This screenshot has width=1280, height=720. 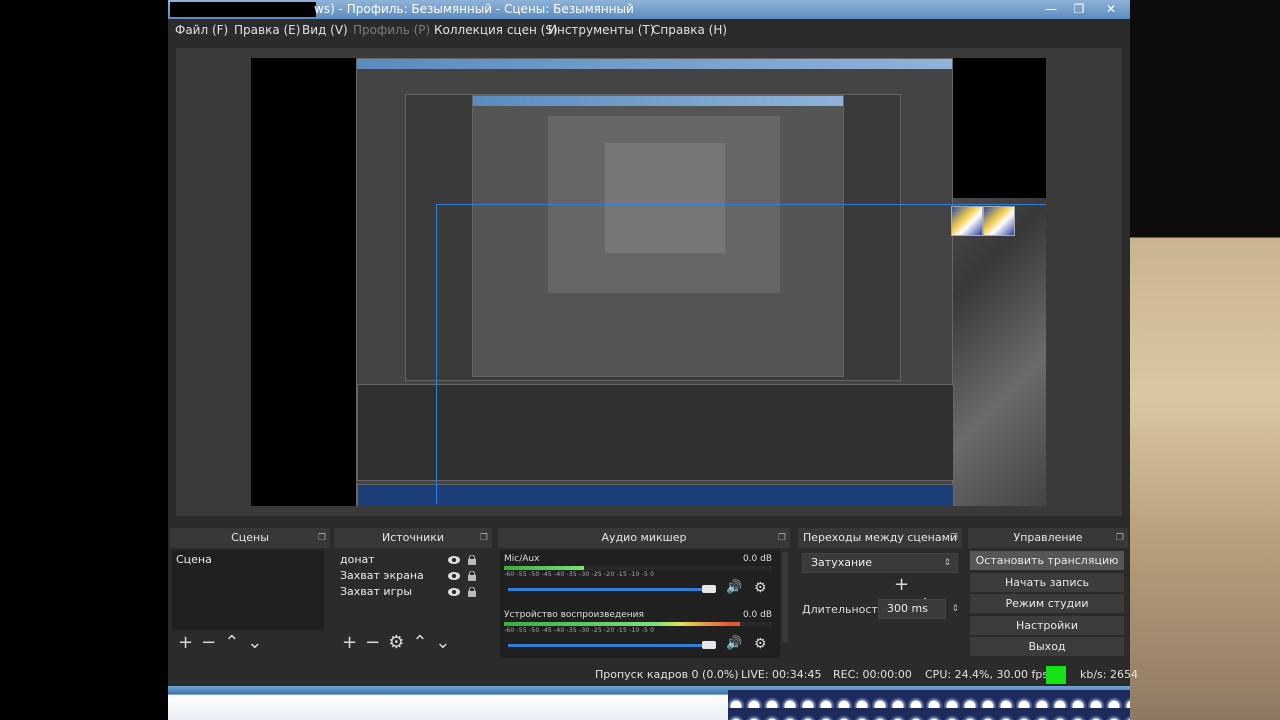 I want to click on live-timer: LIVE: 00:34:45, so click(x=781, y=674).